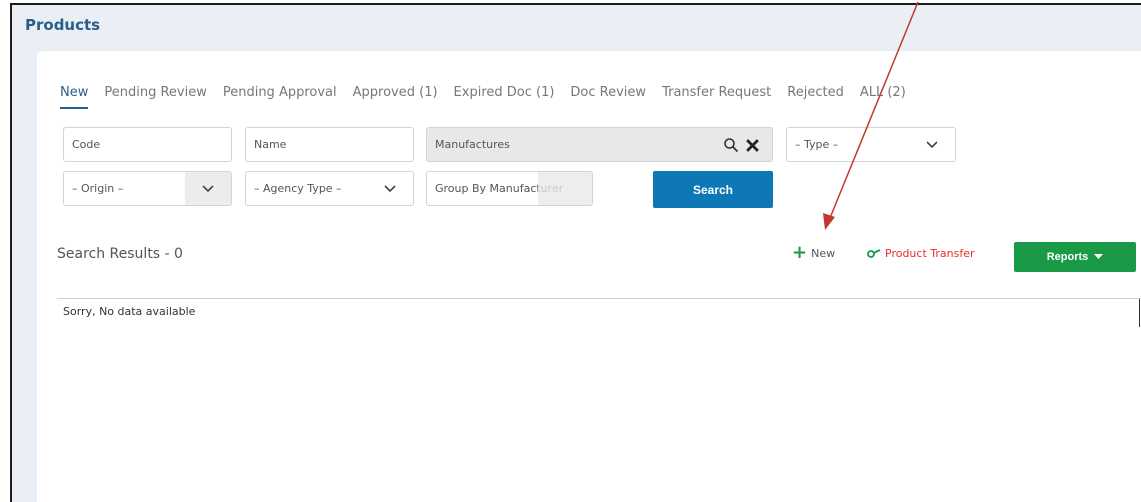 Image resolution: width=1141 pixels, height=502 pixels. Describe the element at coordinates (1067, 257) in the screenshot. I see `reports-button-label: Reports` at that location.